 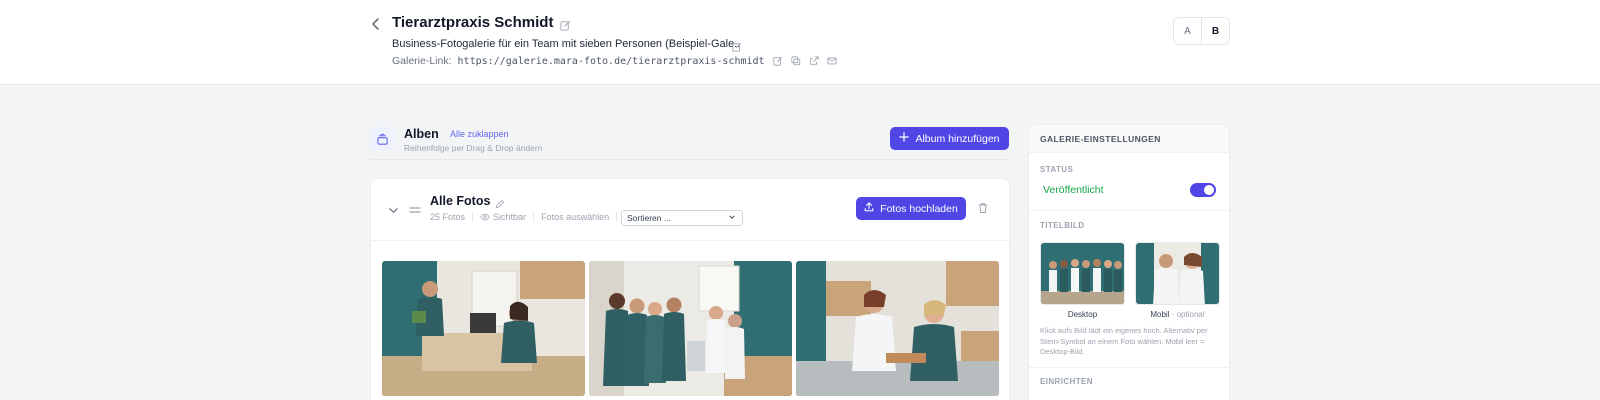 I want to click on collapse-all-link: Alle zuklappen, so click(x=479, y=134).